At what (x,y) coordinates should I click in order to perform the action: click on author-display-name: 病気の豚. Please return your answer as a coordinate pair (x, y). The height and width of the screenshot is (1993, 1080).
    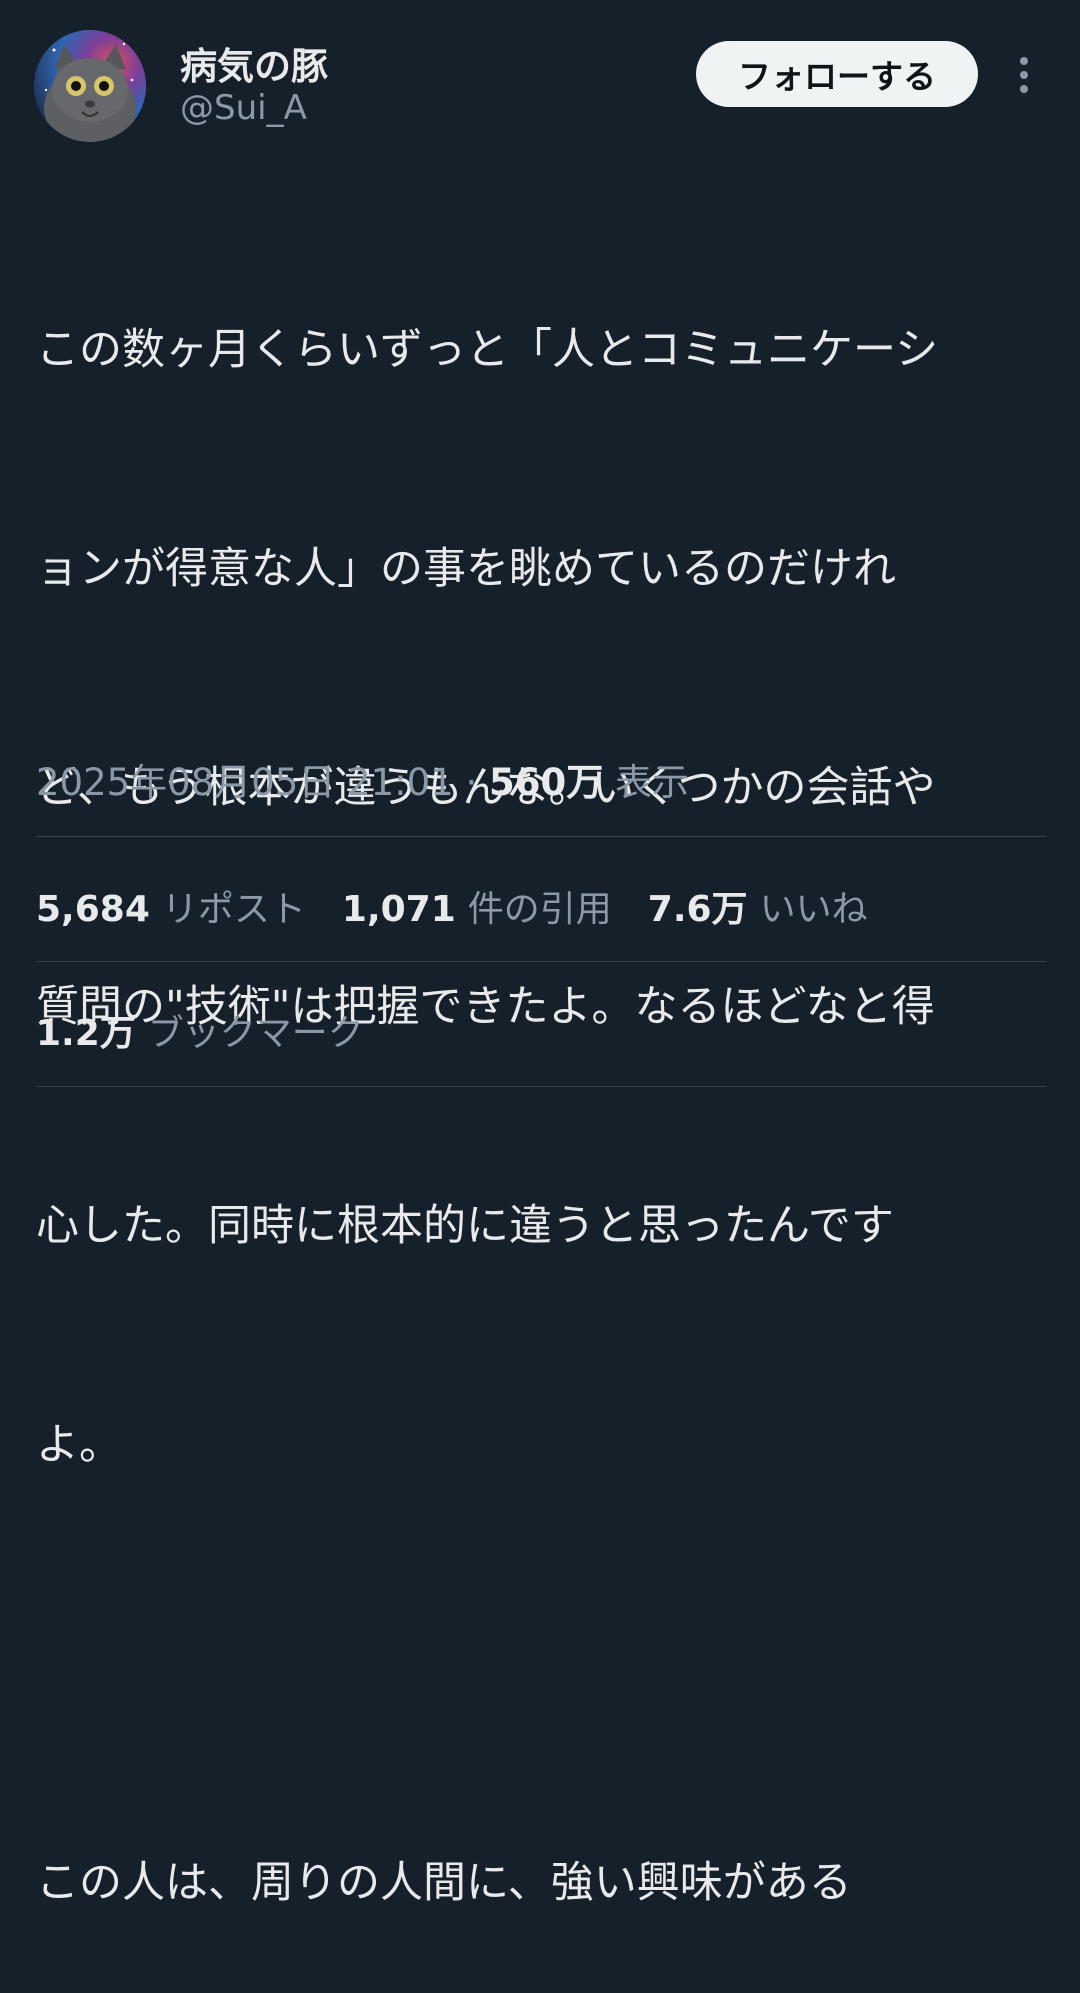
    Looking at the image, I should click on (254, 63).